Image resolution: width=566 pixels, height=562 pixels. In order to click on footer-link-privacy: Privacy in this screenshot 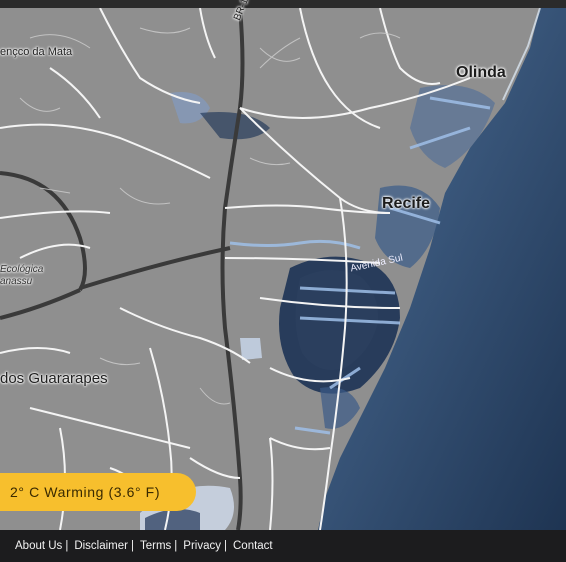, I will do `click(202, 546)`.